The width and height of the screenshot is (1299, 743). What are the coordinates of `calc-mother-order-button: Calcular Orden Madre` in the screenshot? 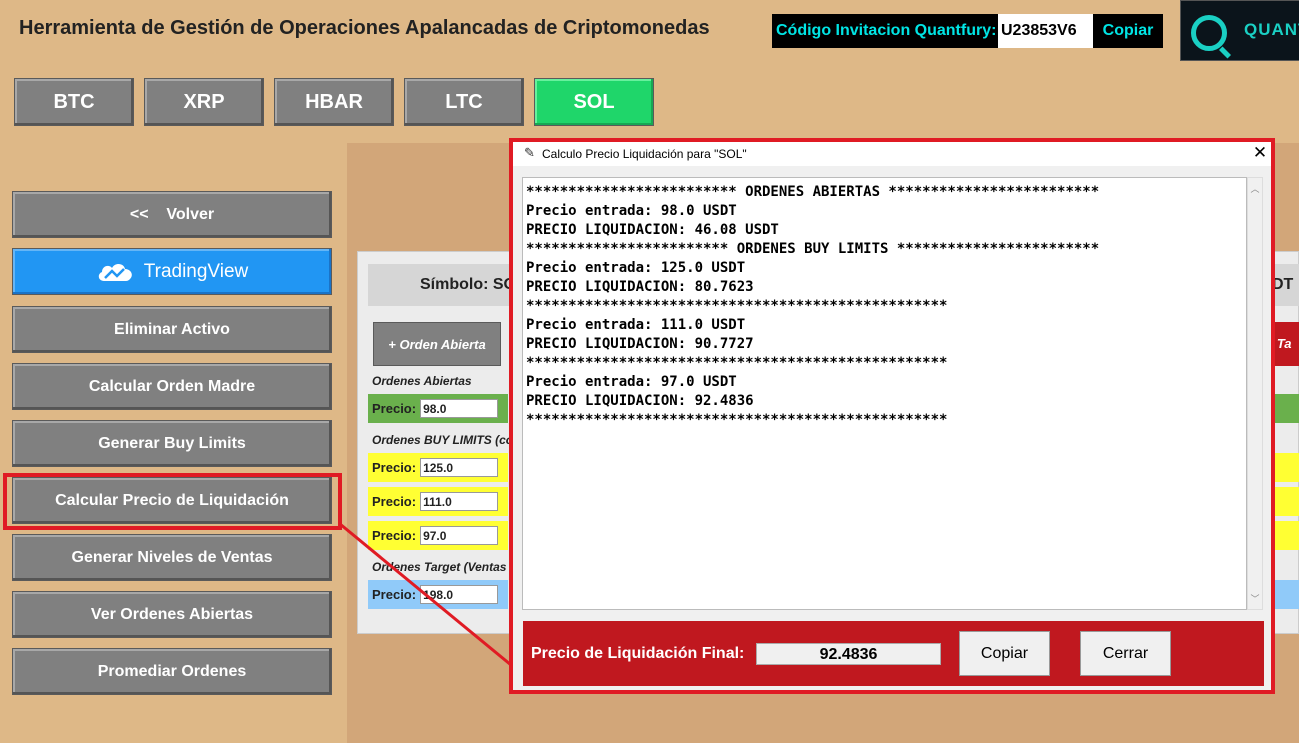 It's located at (172, 386).